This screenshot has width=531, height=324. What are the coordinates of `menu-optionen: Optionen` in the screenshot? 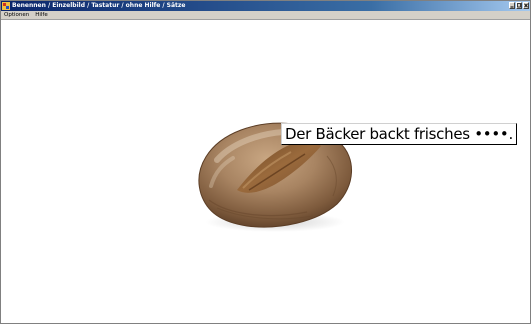 It's located at (16, 15).